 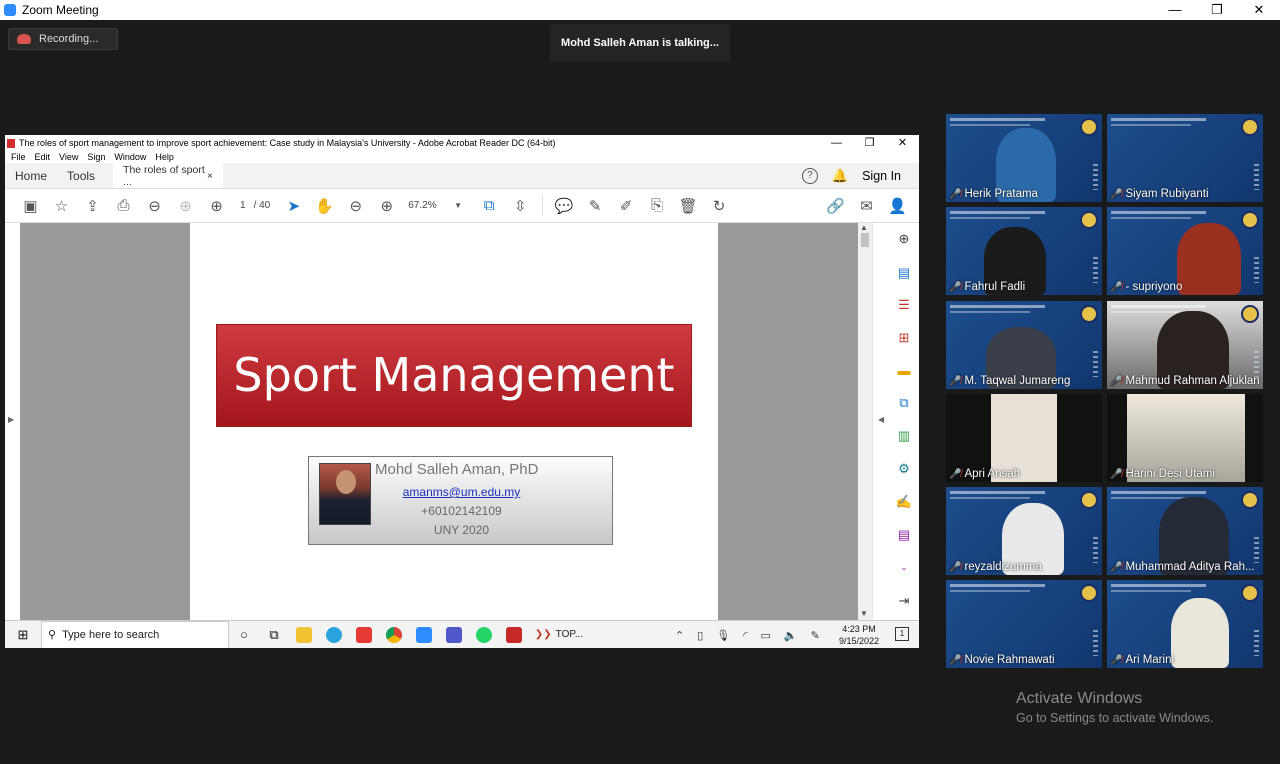 I want to click on zoom-out-icon: ⊖, so click(x=355, y=206).